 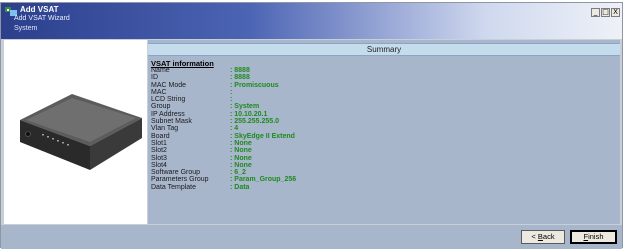 I want to click on finish-button: Finish, so click(x=593, y=237).